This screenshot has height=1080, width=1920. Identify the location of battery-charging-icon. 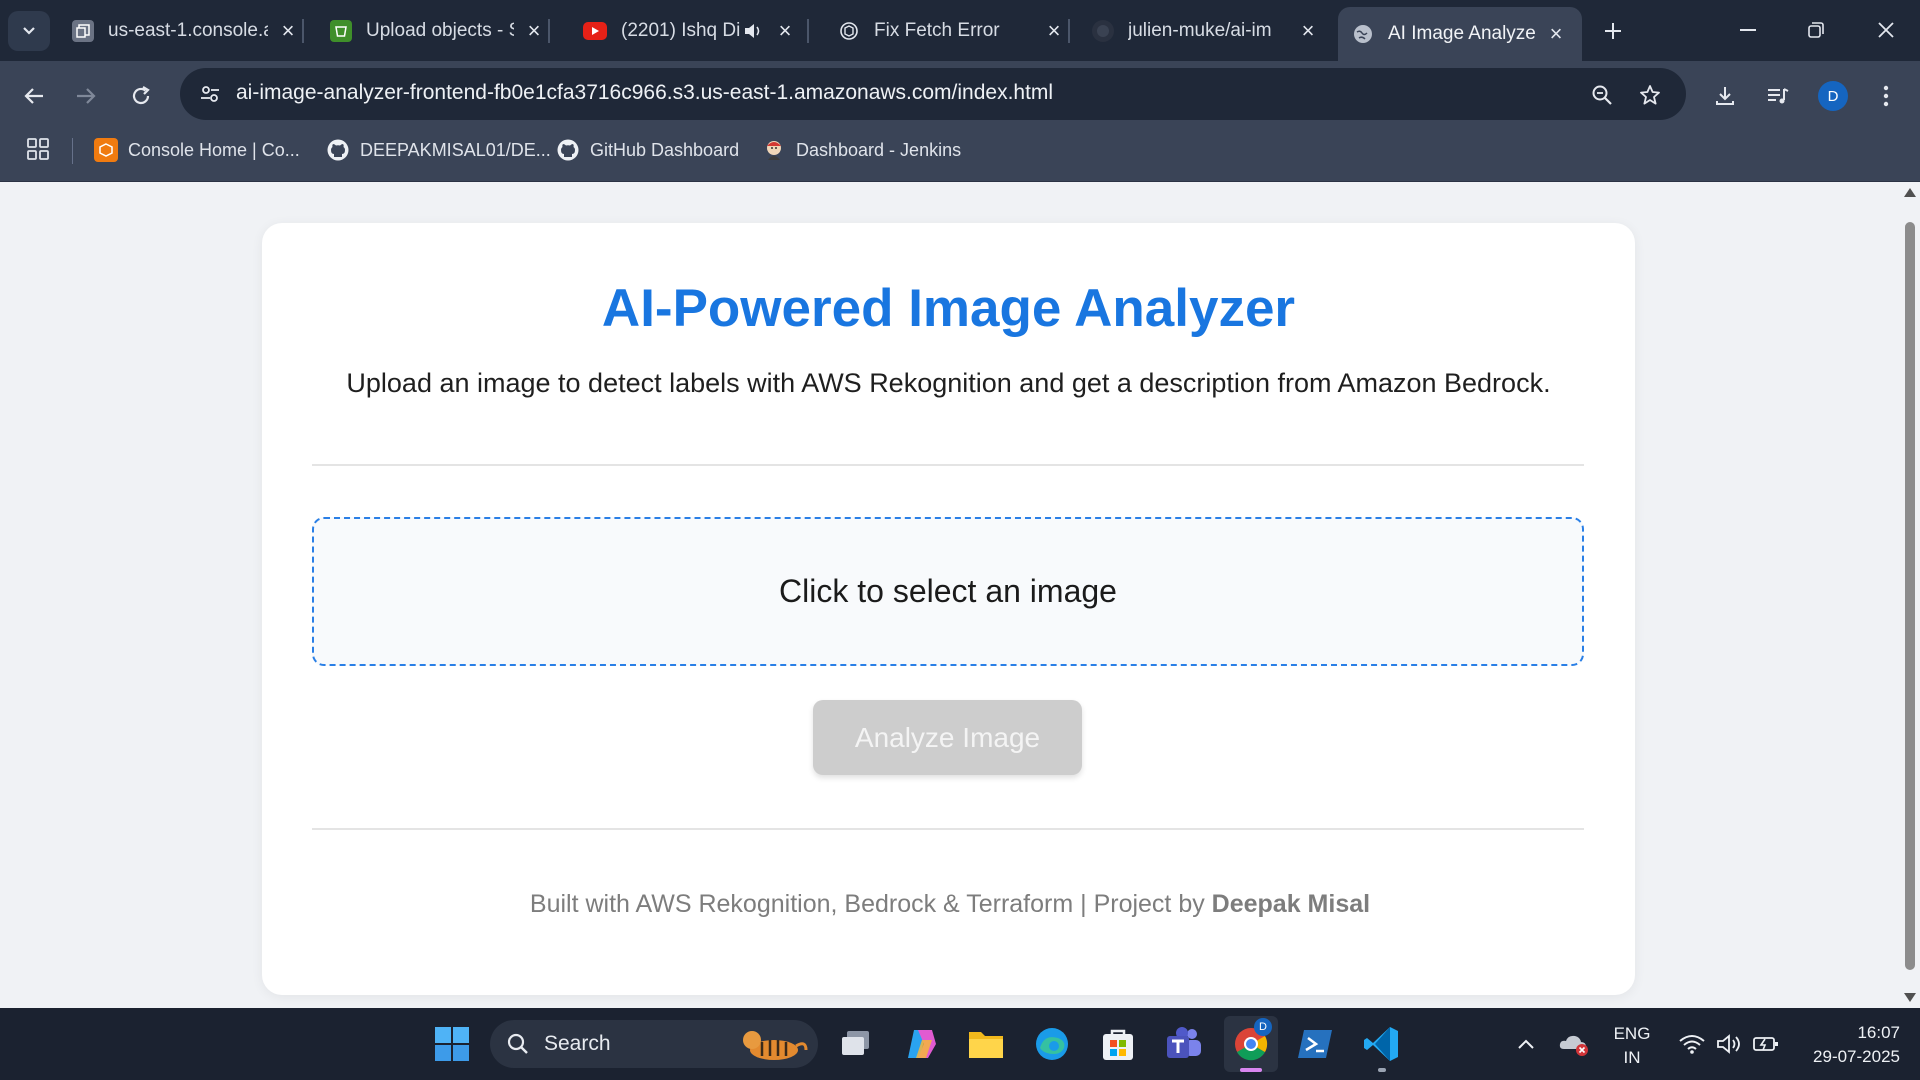
(1765, 1044).